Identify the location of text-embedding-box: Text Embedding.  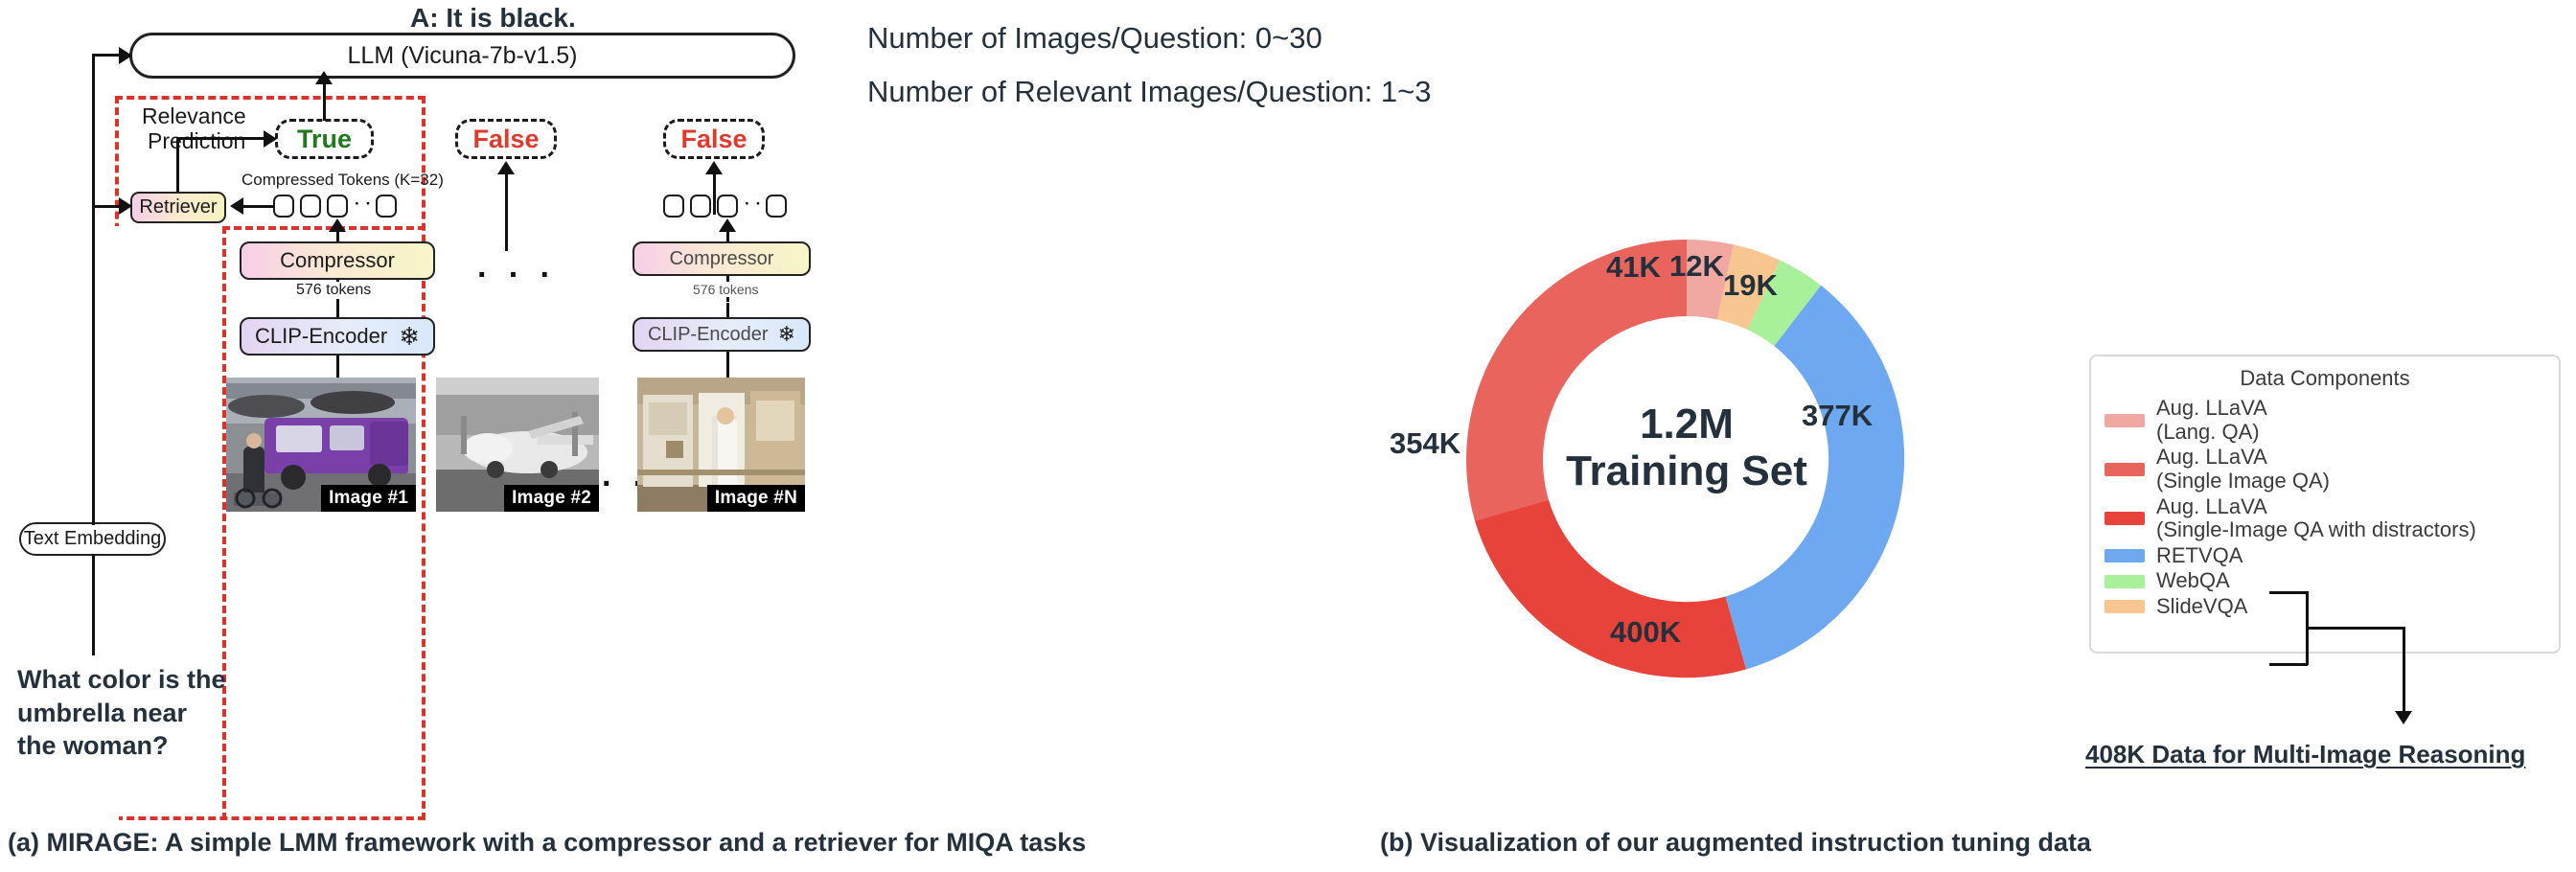
(92, 539).